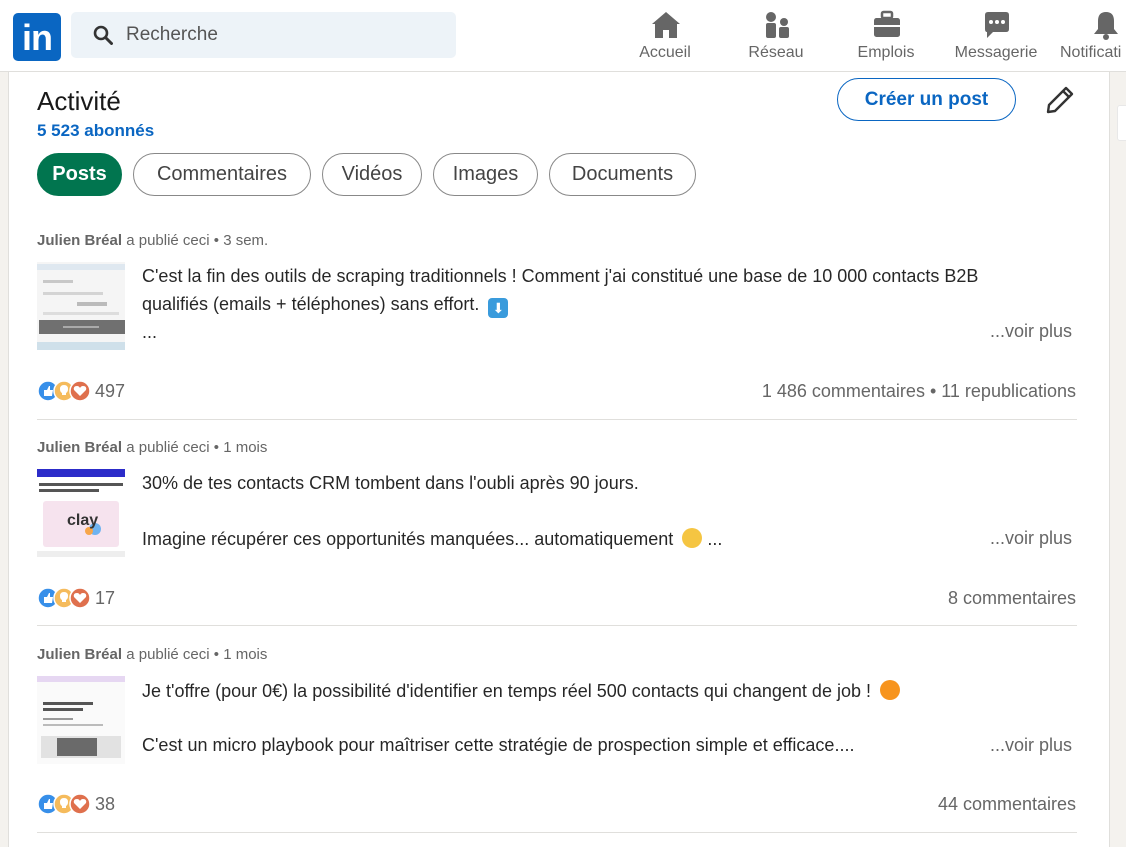 The width and height of the screenshot is (1126, 847). Describe the element at coordinates (286, 35) in the screenshot. I see `search-input` at that location.